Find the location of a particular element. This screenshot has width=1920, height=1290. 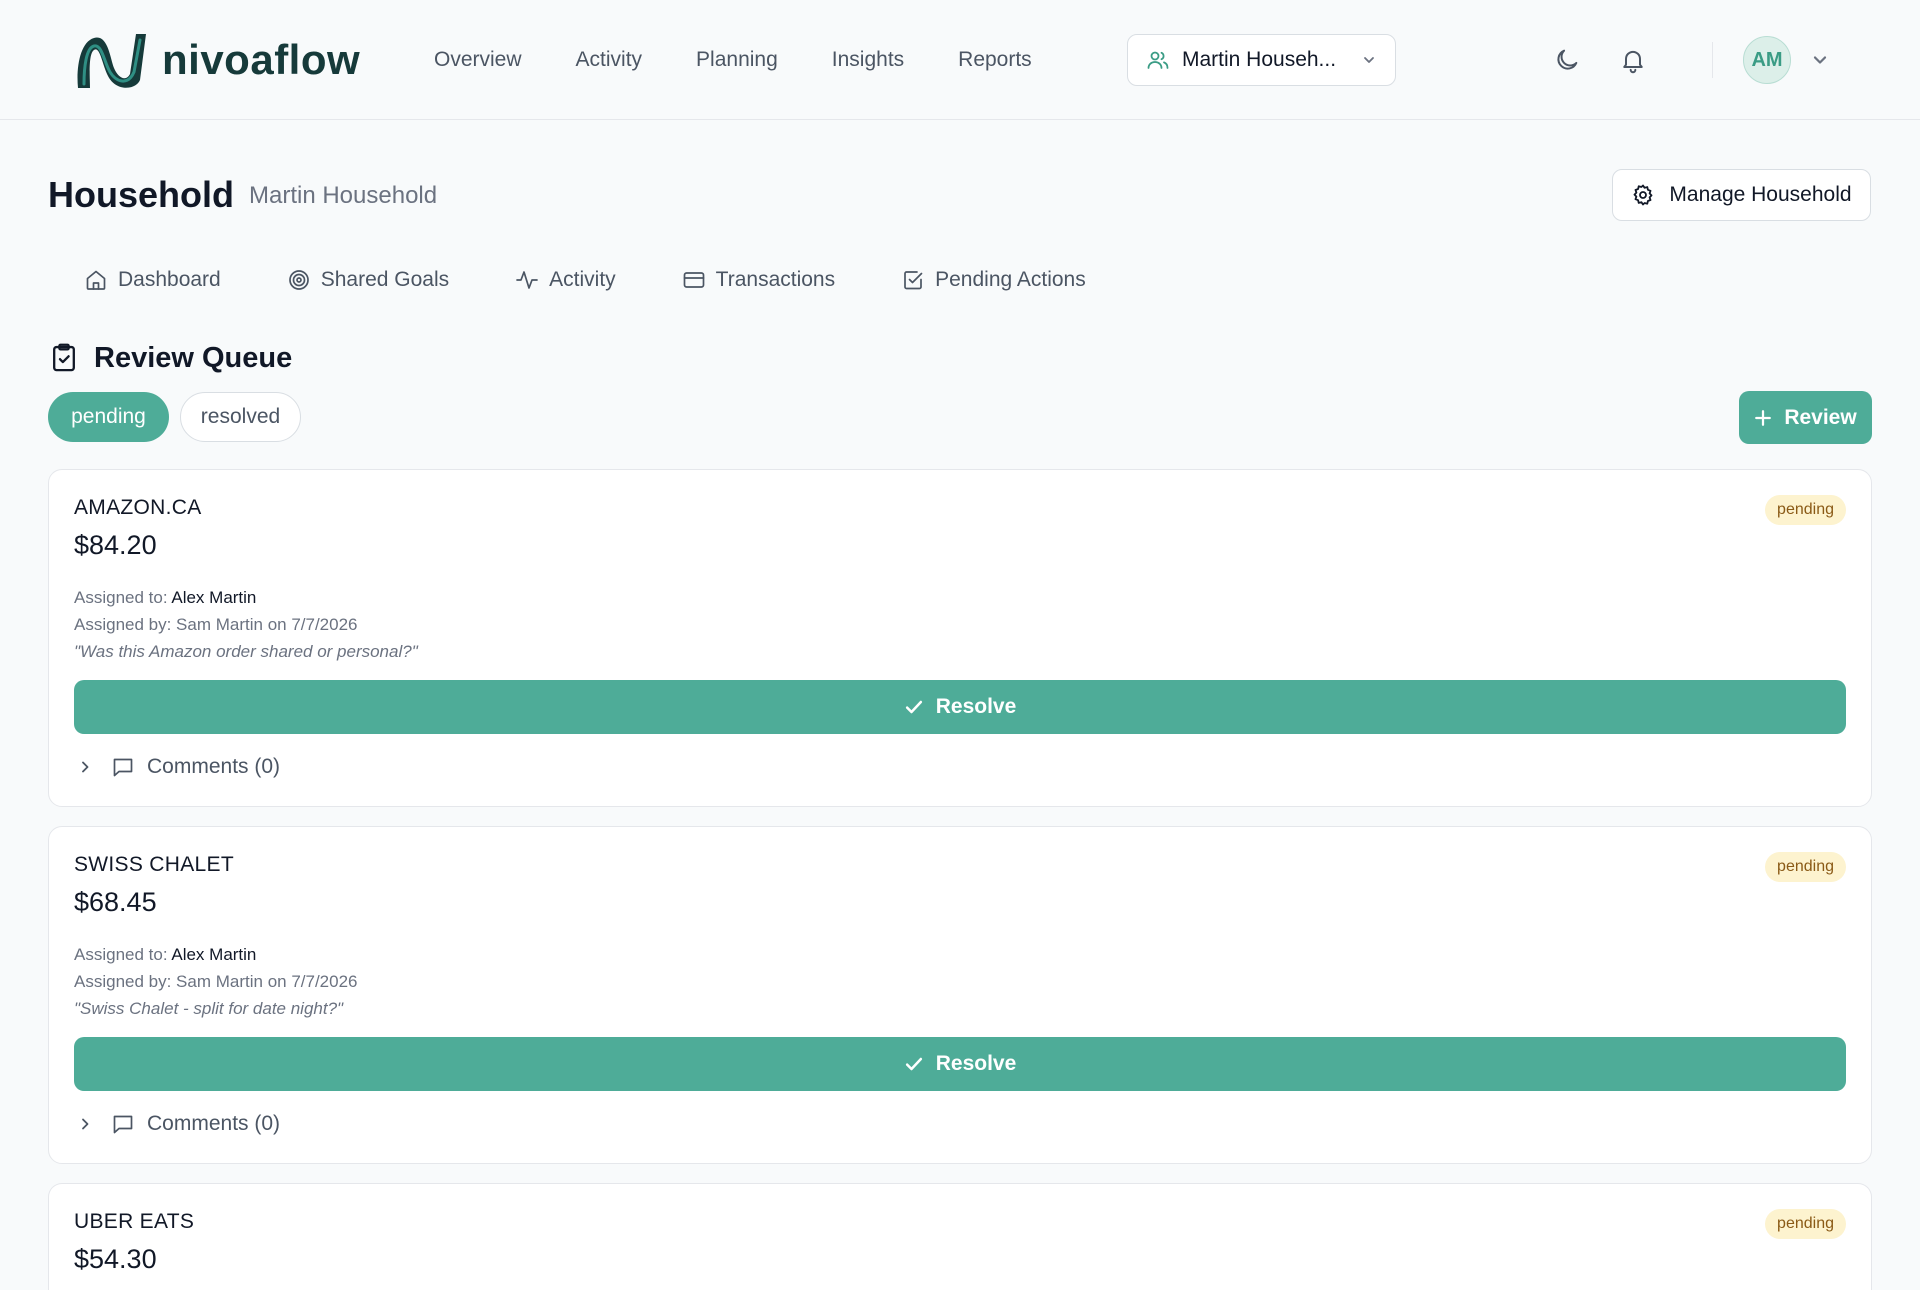

tab-dashboard: Dashboard is located at coordinates (152, 280).